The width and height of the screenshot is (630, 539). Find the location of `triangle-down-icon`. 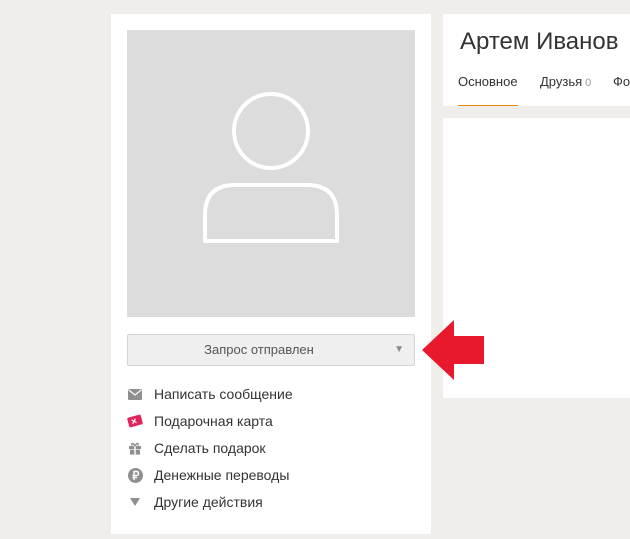

triangle-down-icon is located at coordinates (135, 502).